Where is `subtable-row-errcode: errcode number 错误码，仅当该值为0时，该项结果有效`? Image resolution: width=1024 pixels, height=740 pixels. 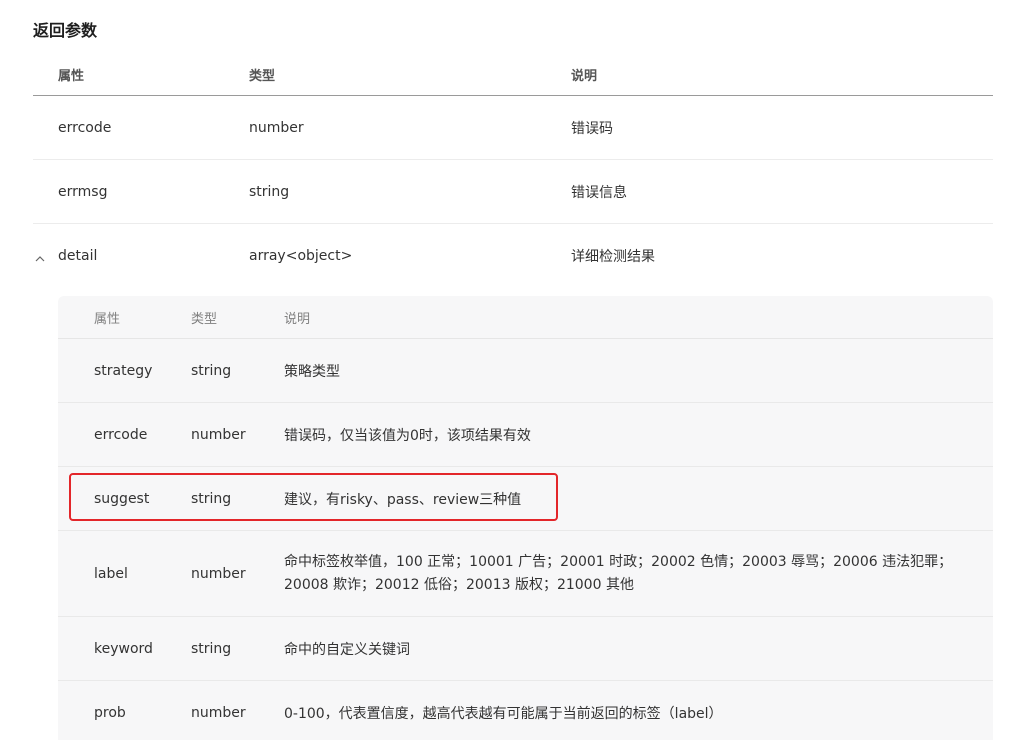 subtable-row-errcode: errcode number 错误码，仅当该值为0时，该项结果有效 is located at coordinates (525, 435).